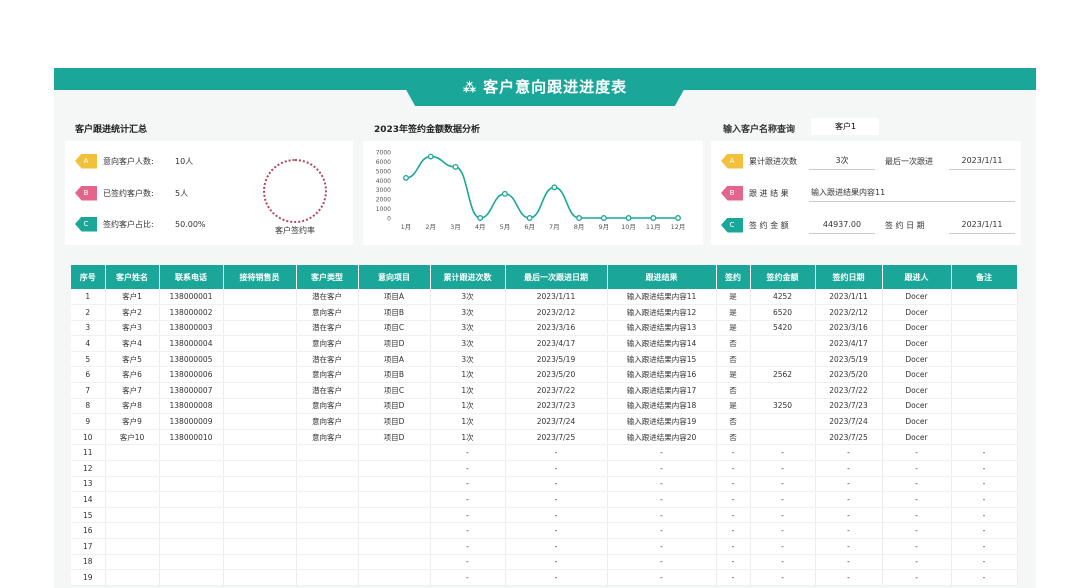  Describe the element at coordinates (88, 562) in the screenshot. I see `table-cell: 18` at that location.